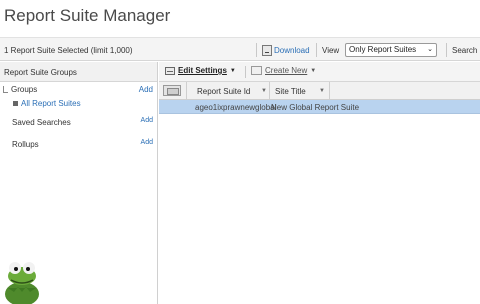 This screenshot has height=304, width=480. Describe the element at coordinates (464, 50) in the screenshot. I see `search-button: Search` at that location.